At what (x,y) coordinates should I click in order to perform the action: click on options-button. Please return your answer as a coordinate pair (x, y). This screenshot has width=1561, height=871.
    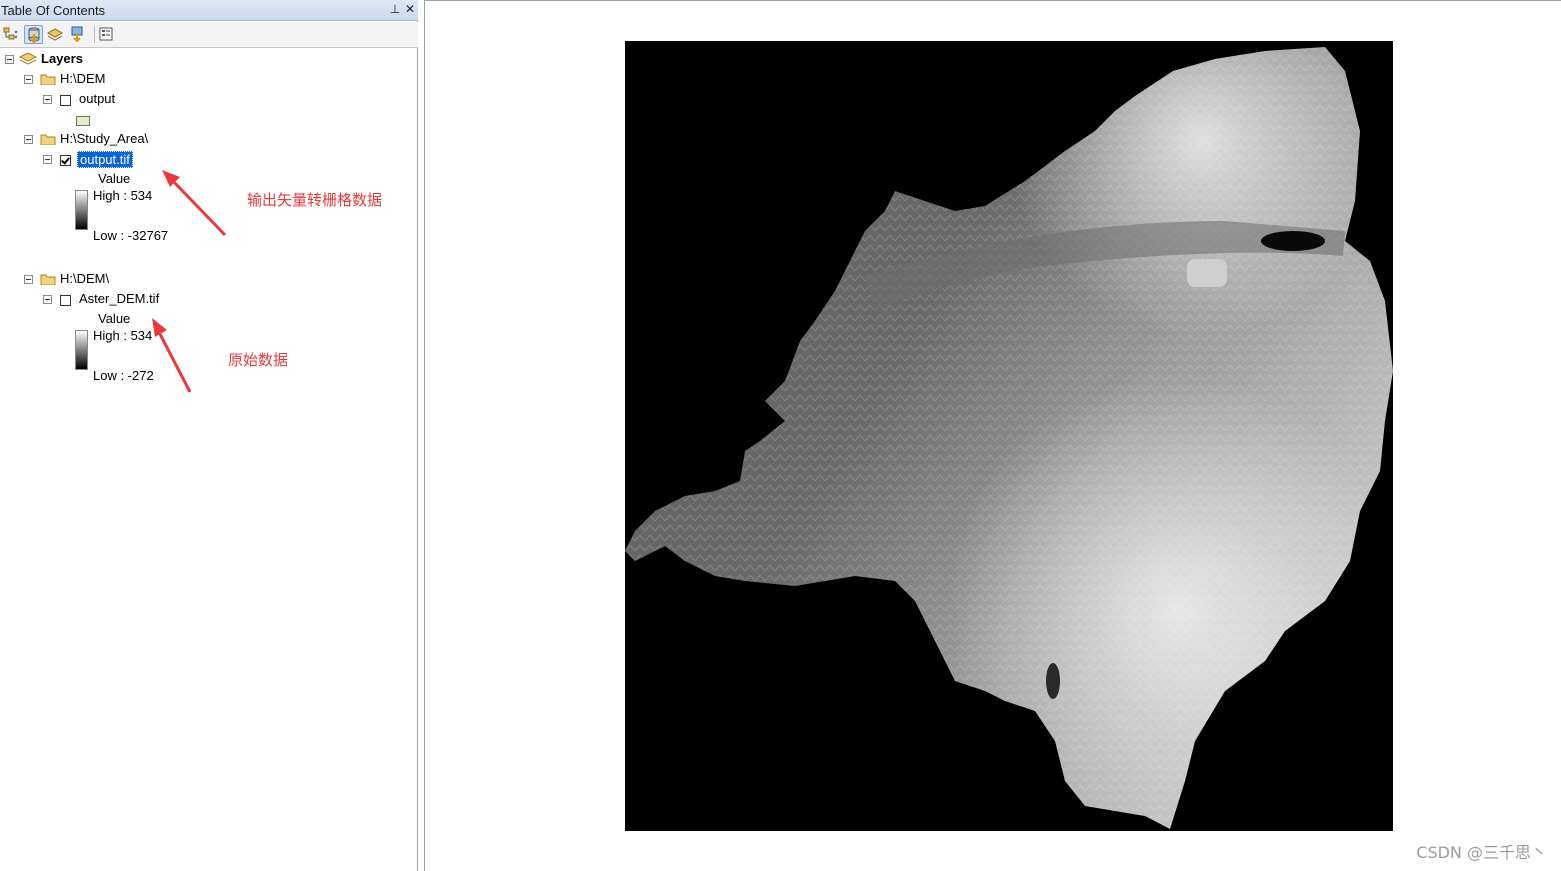
    Looking at the image, I should click on (106, 34).